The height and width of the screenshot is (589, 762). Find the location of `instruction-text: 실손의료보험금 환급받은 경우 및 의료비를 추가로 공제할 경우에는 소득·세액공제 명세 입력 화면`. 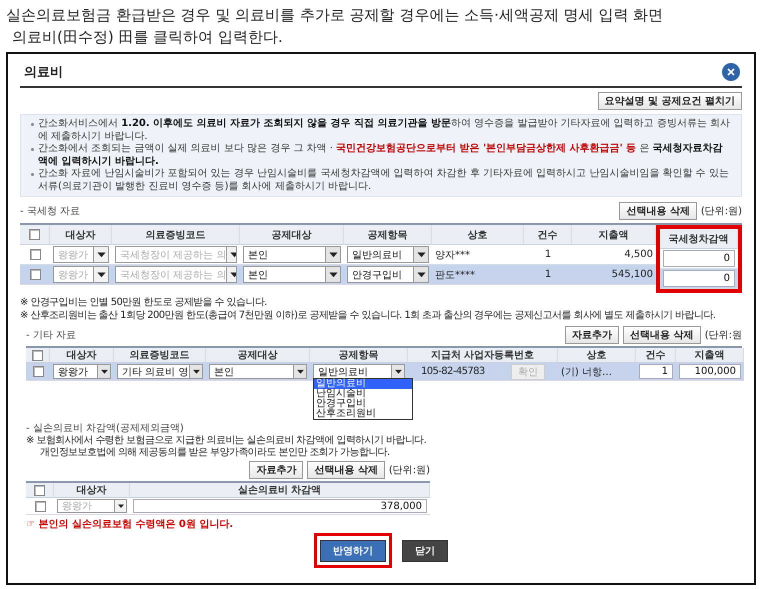

instruction-text: 실손의료보험금 환급받은 경우 및 의료비를 추가로 공제할 경우에는 소득·세액공제 명세 입력 화면 is located at coordinates (335, 15).